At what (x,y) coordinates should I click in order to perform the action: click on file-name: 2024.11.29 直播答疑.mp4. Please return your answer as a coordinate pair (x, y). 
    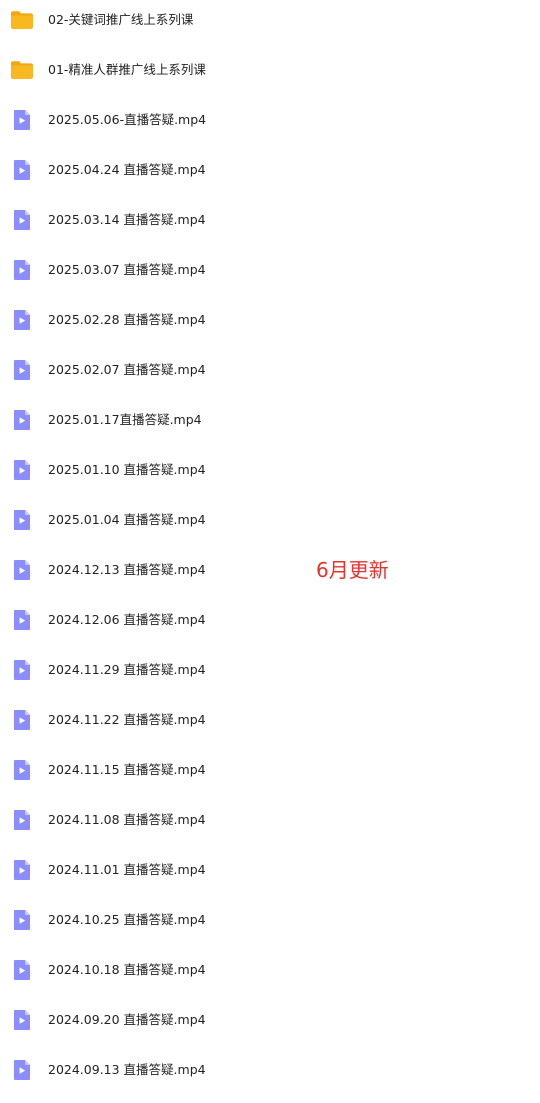
    Looking at the image, I should click on (127, 669).